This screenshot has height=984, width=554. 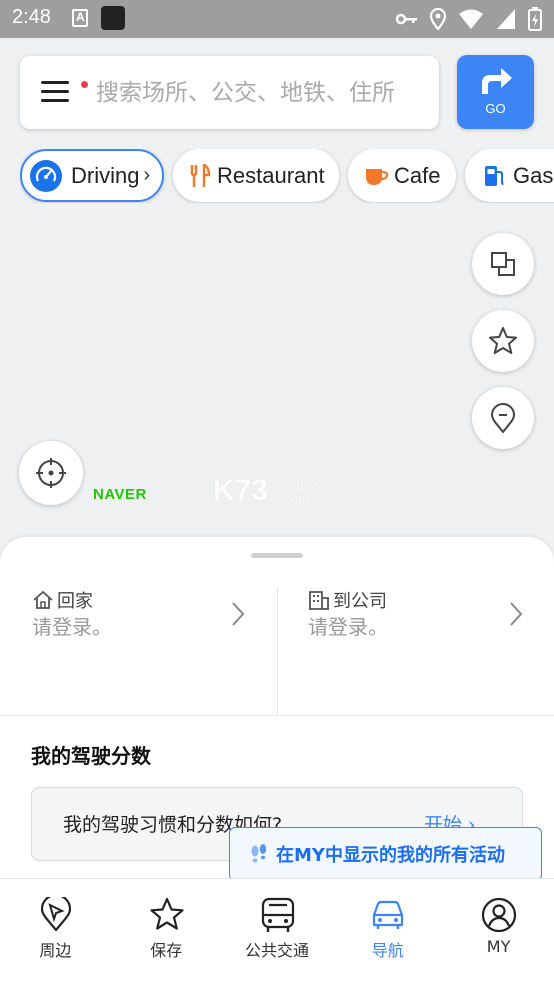 I want to click on home-title-row: 回家, so click(x=62, y=600).